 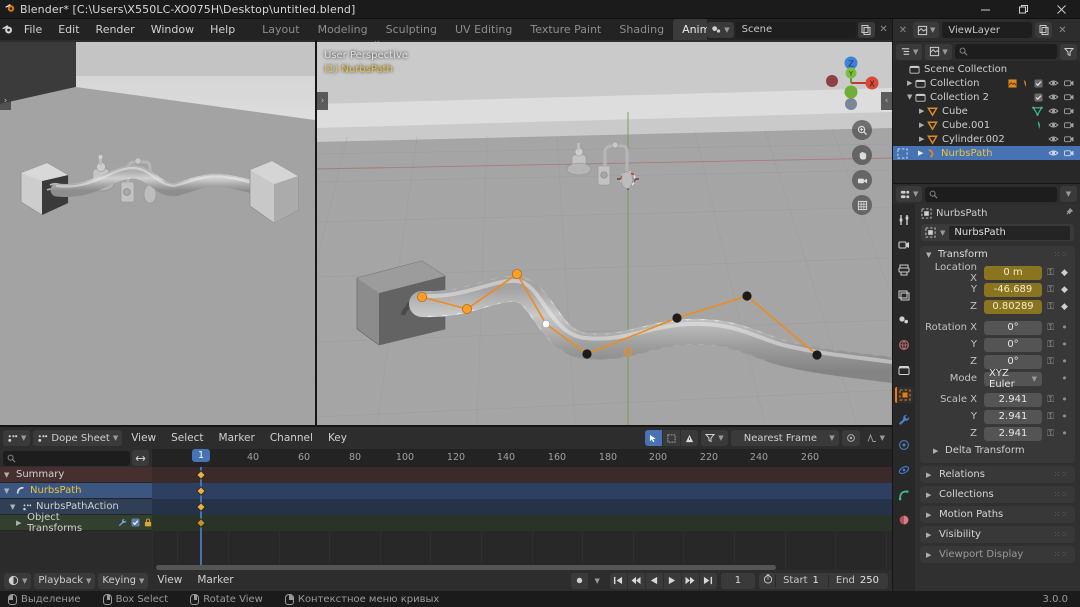 What do you see at coordinates (876, 438) in the screenshot?
I see `dope-falloff-button: ▼` at bounding box center [876, 438].